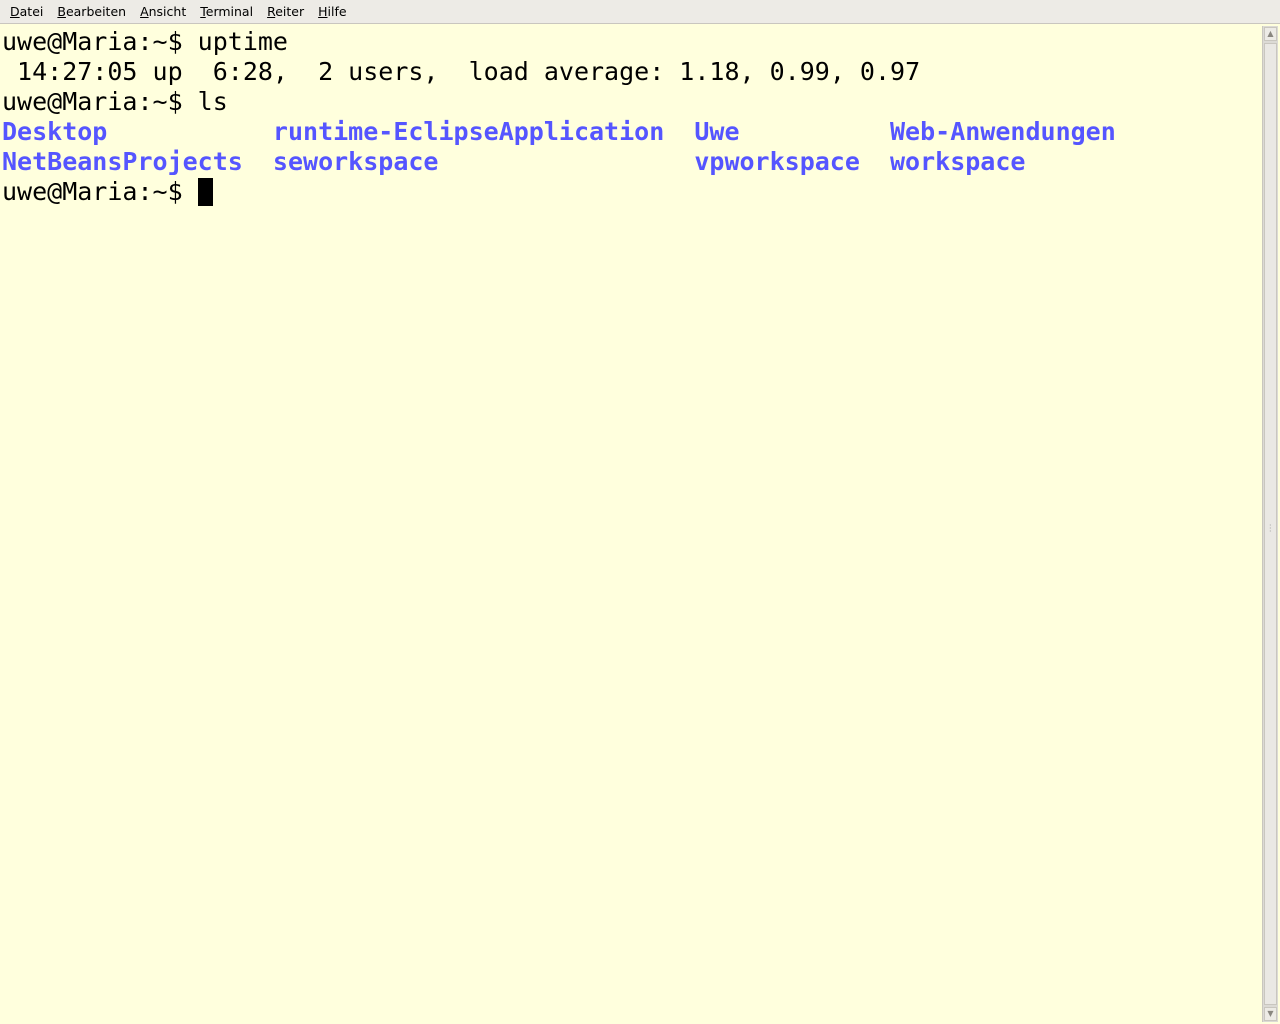 This screenshot has height=1024, width=1280. What do you see at coordinates (631, 192) in the screenshot?
I see `prompt-line: uwe@Maria:~$` at bounding box center [631, 192].